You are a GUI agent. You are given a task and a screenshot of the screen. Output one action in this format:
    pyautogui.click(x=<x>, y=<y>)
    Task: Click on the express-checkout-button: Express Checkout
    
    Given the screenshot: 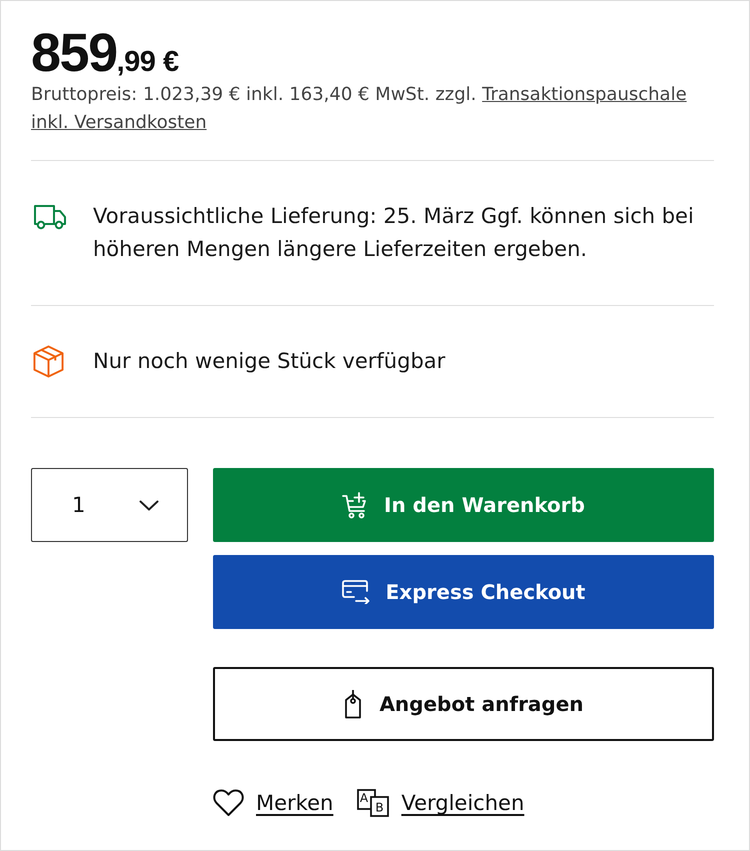 What is the action you would take?
    pyautogui.click(x=463, y=592)
    